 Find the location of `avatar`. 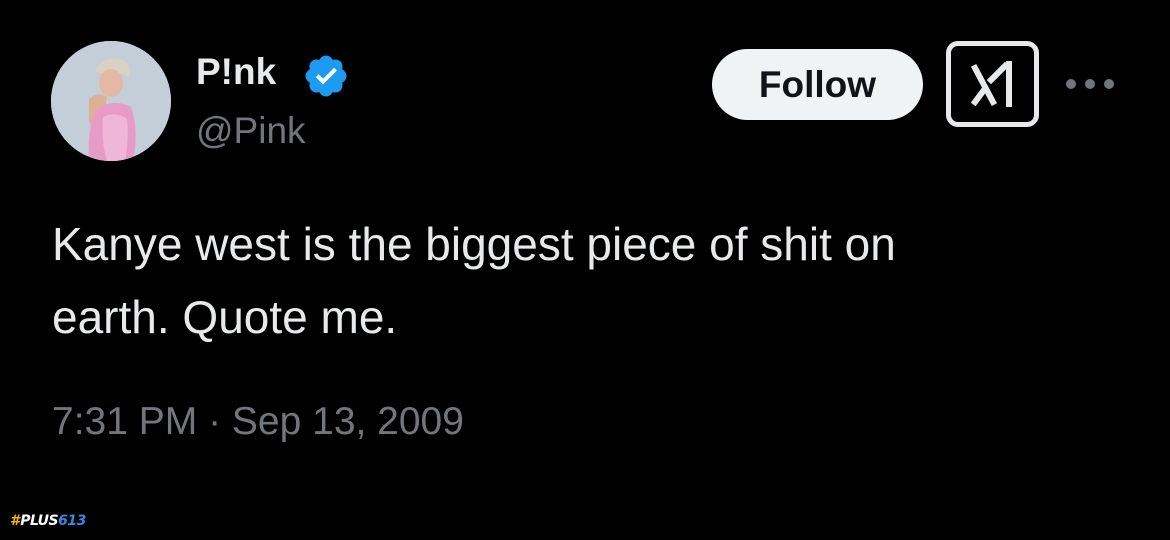

avatar is located at coordinates (111, 101).